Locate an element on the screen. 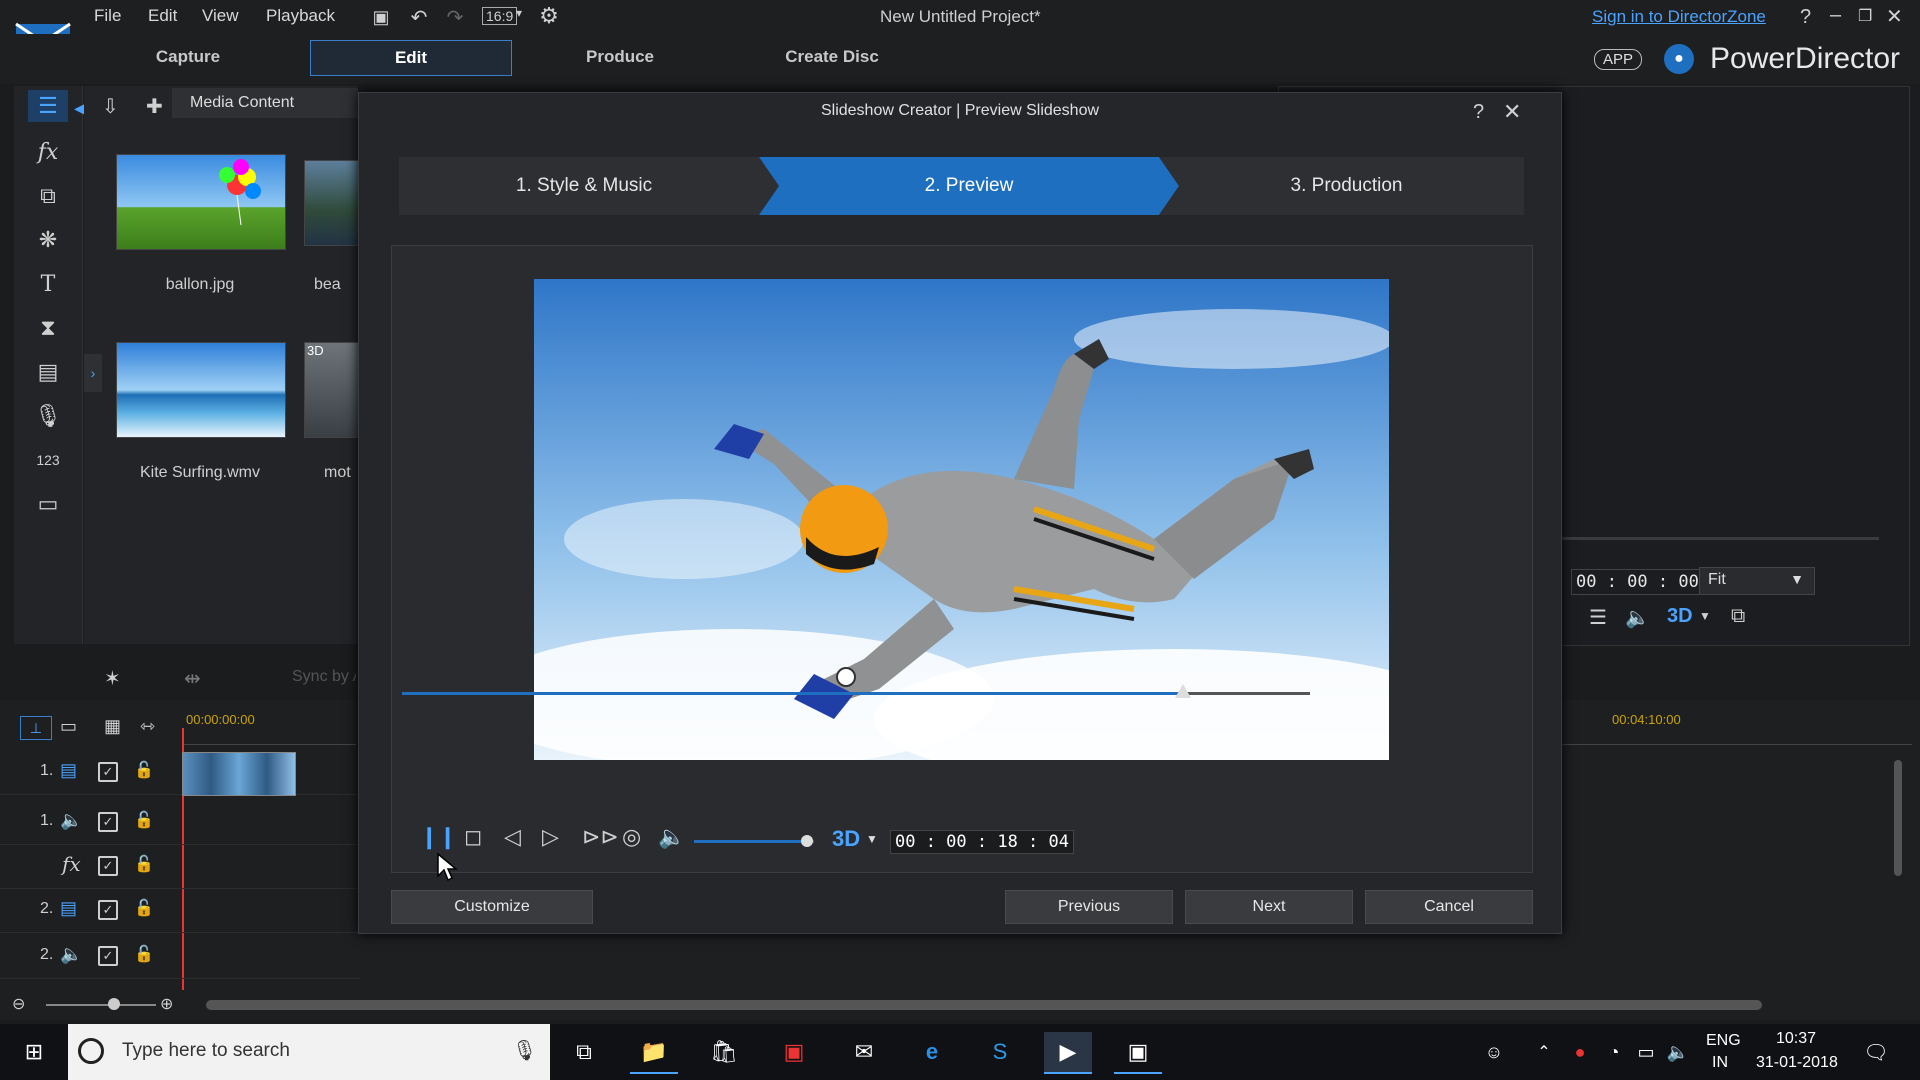 The height and width of the screenshot is (1080, 1920). tab-produce: Produce is located at coordinates (620, 57).